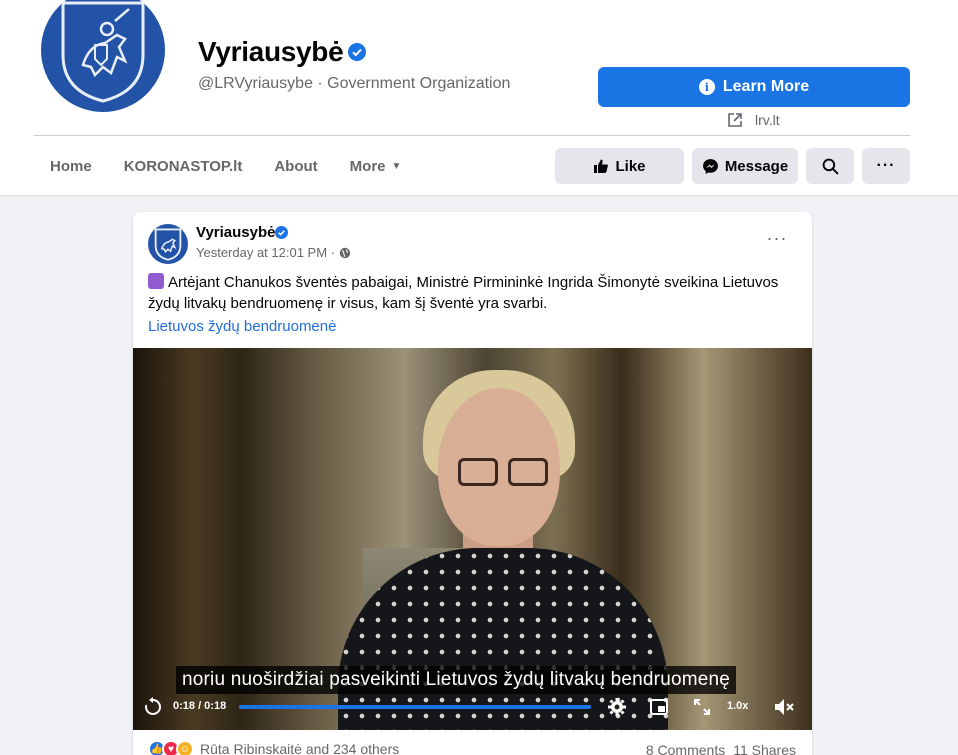 Image resolution: width=958 pixels, height=755 pixels. I want to click on tab-home: Home, so click(71, 166).